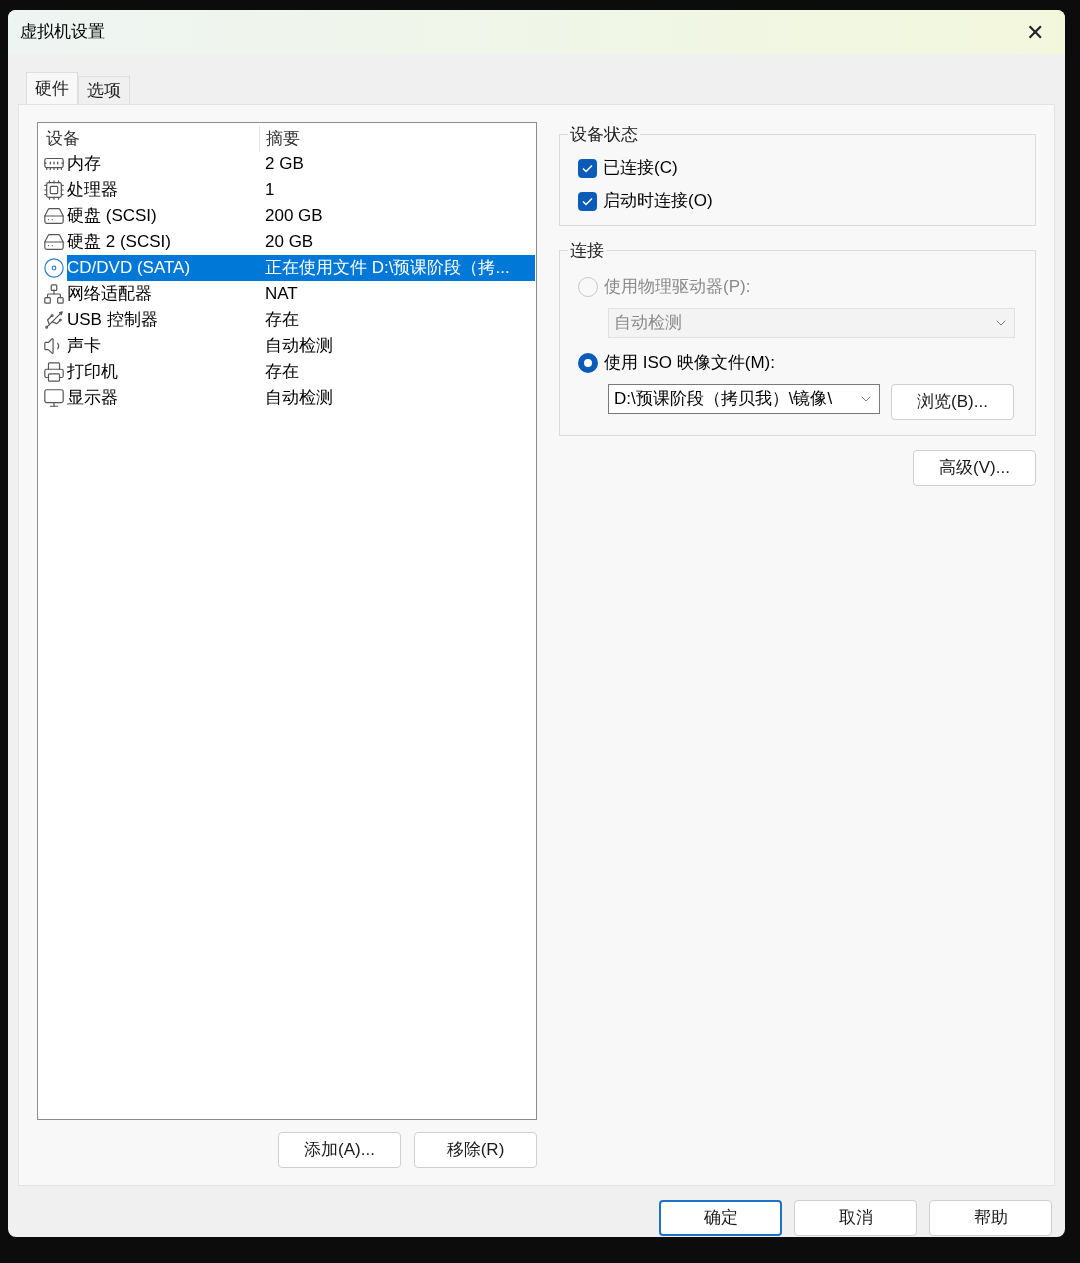 The image size is (1080, 1263). Describe the element at coordinates (294, 216) in the screenshot. I see `device-summary: 200 GB` at that location.